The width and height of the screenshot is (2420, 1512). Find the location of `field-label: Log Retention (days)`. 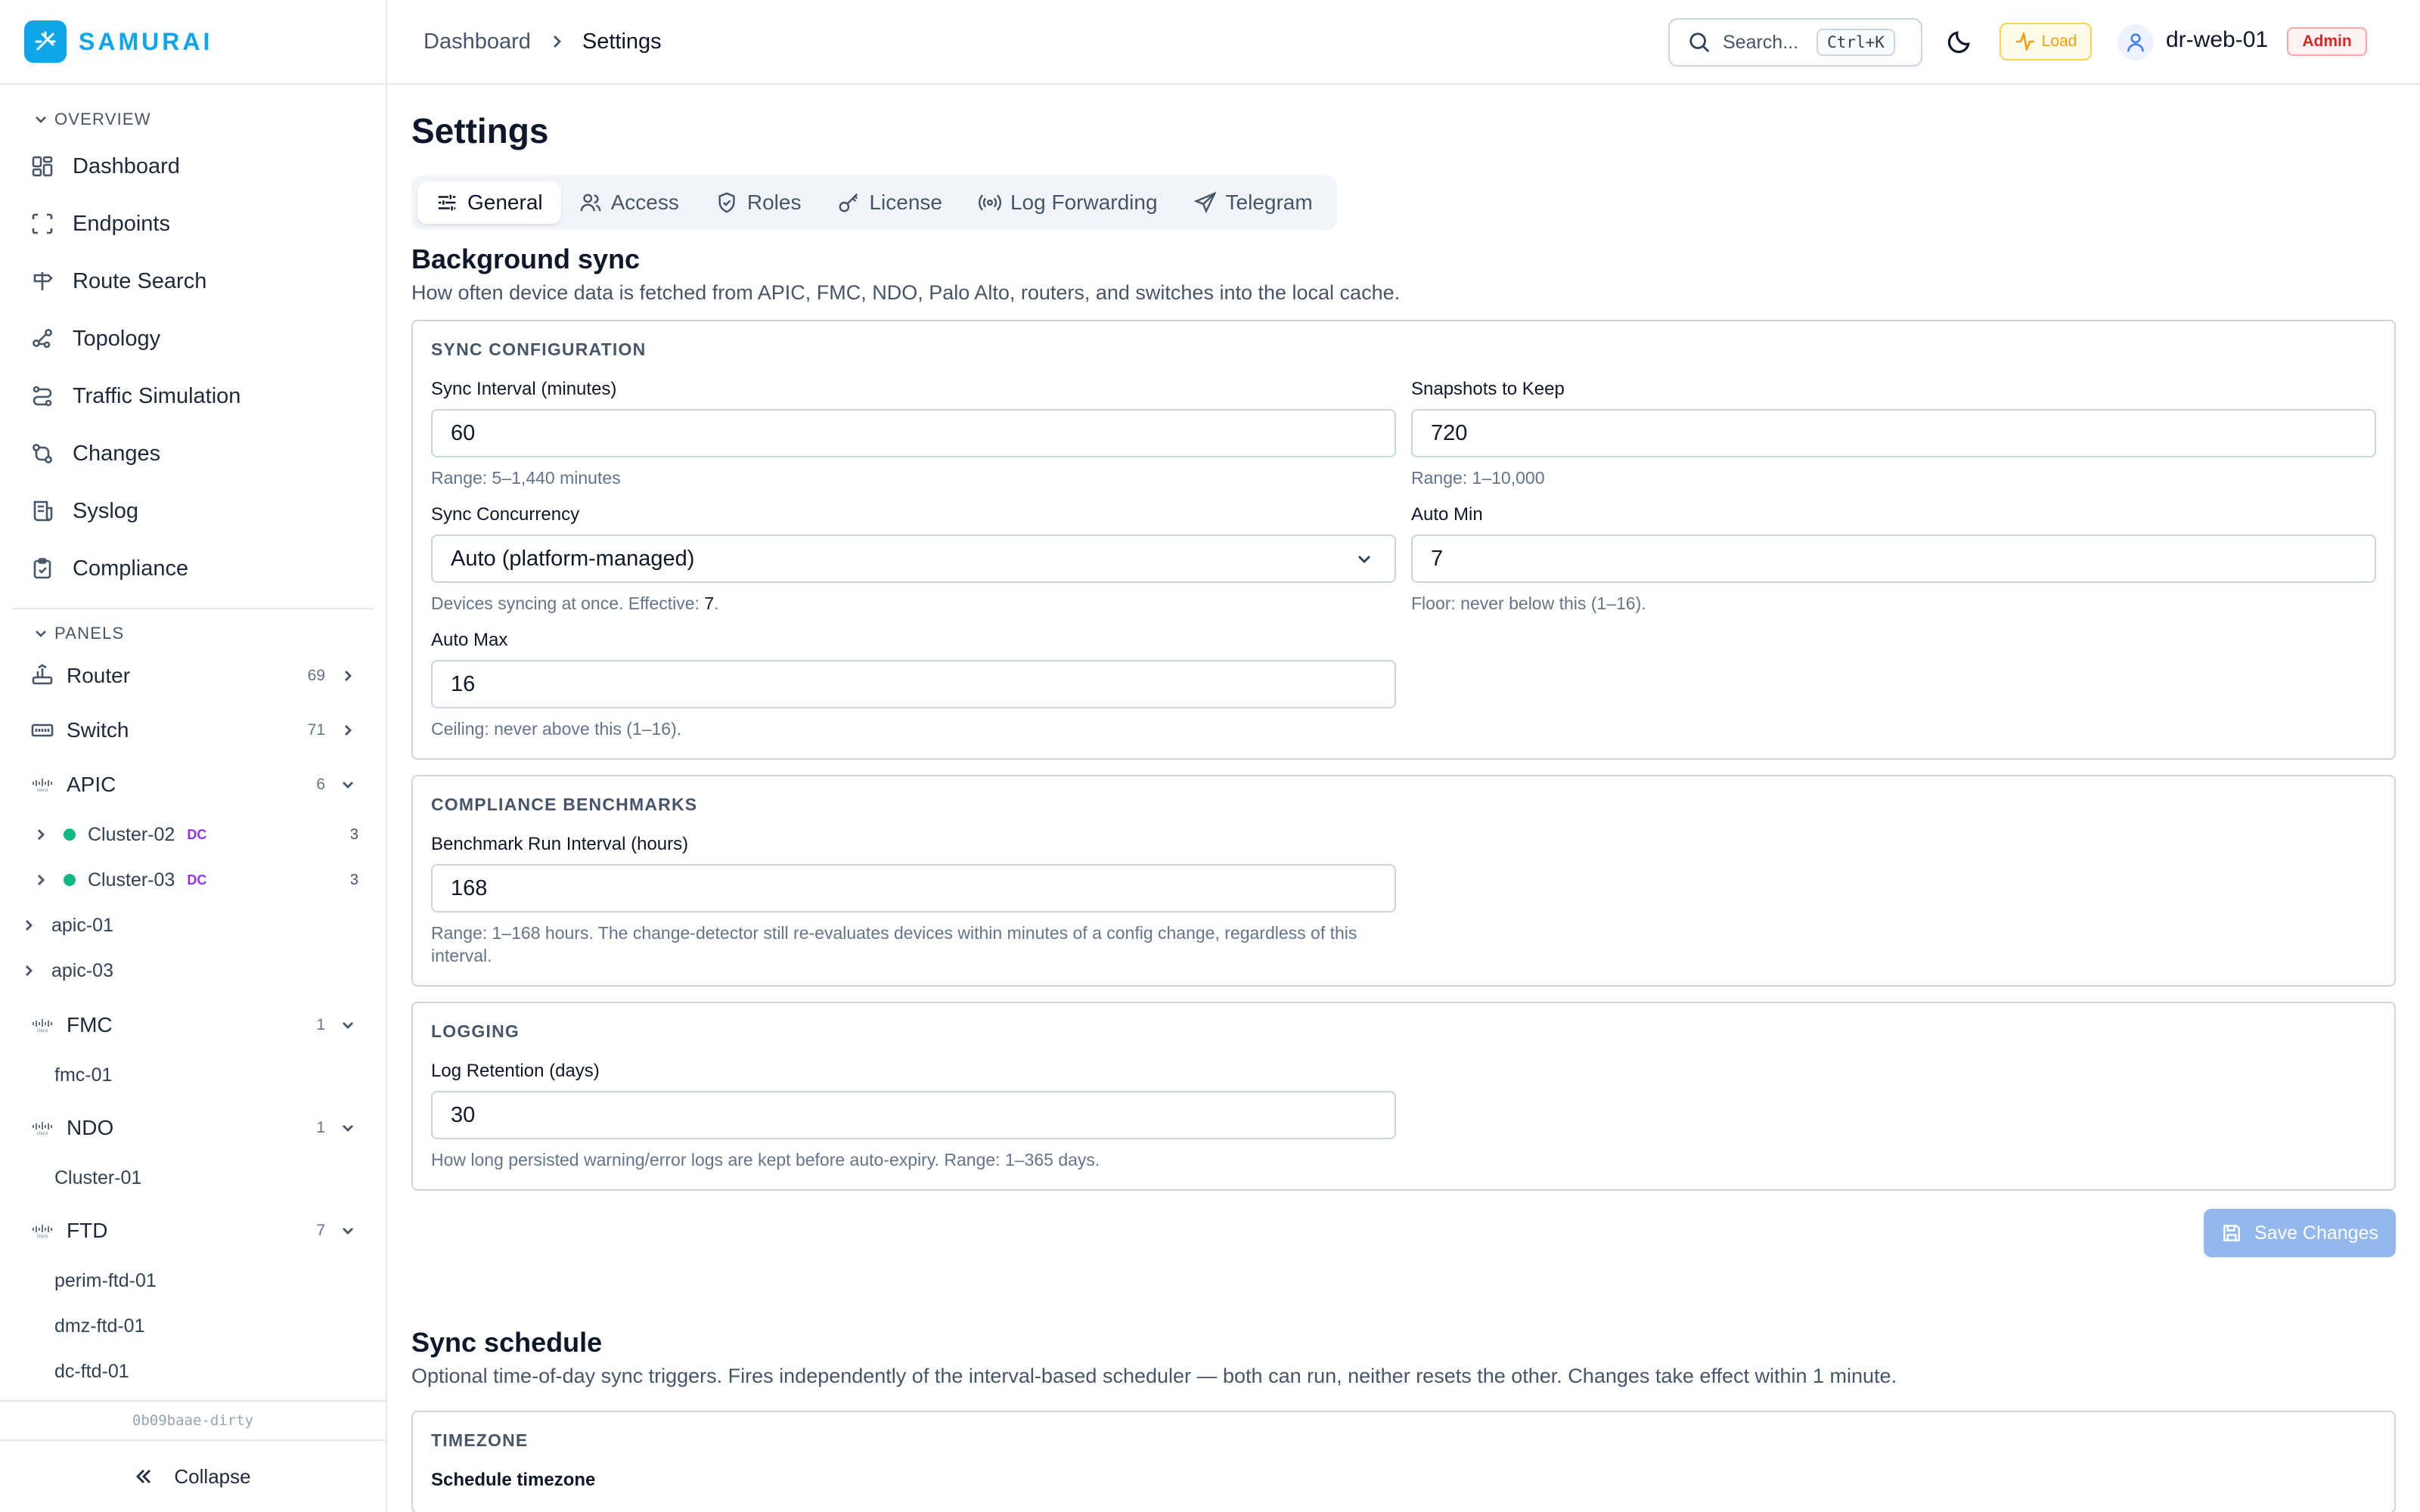

field-label: Log Retention (days) is located at coordinates (515, 1071).